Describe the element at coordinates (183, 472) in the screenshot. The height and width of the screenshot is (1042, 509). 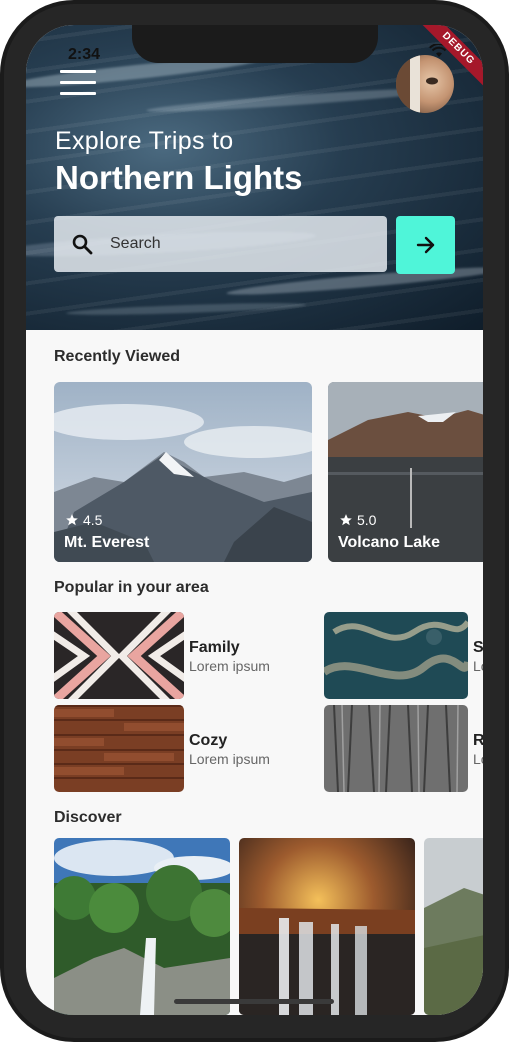
I see `recent-card-mt-everest: 4.5 Mt. Everest` at that location.